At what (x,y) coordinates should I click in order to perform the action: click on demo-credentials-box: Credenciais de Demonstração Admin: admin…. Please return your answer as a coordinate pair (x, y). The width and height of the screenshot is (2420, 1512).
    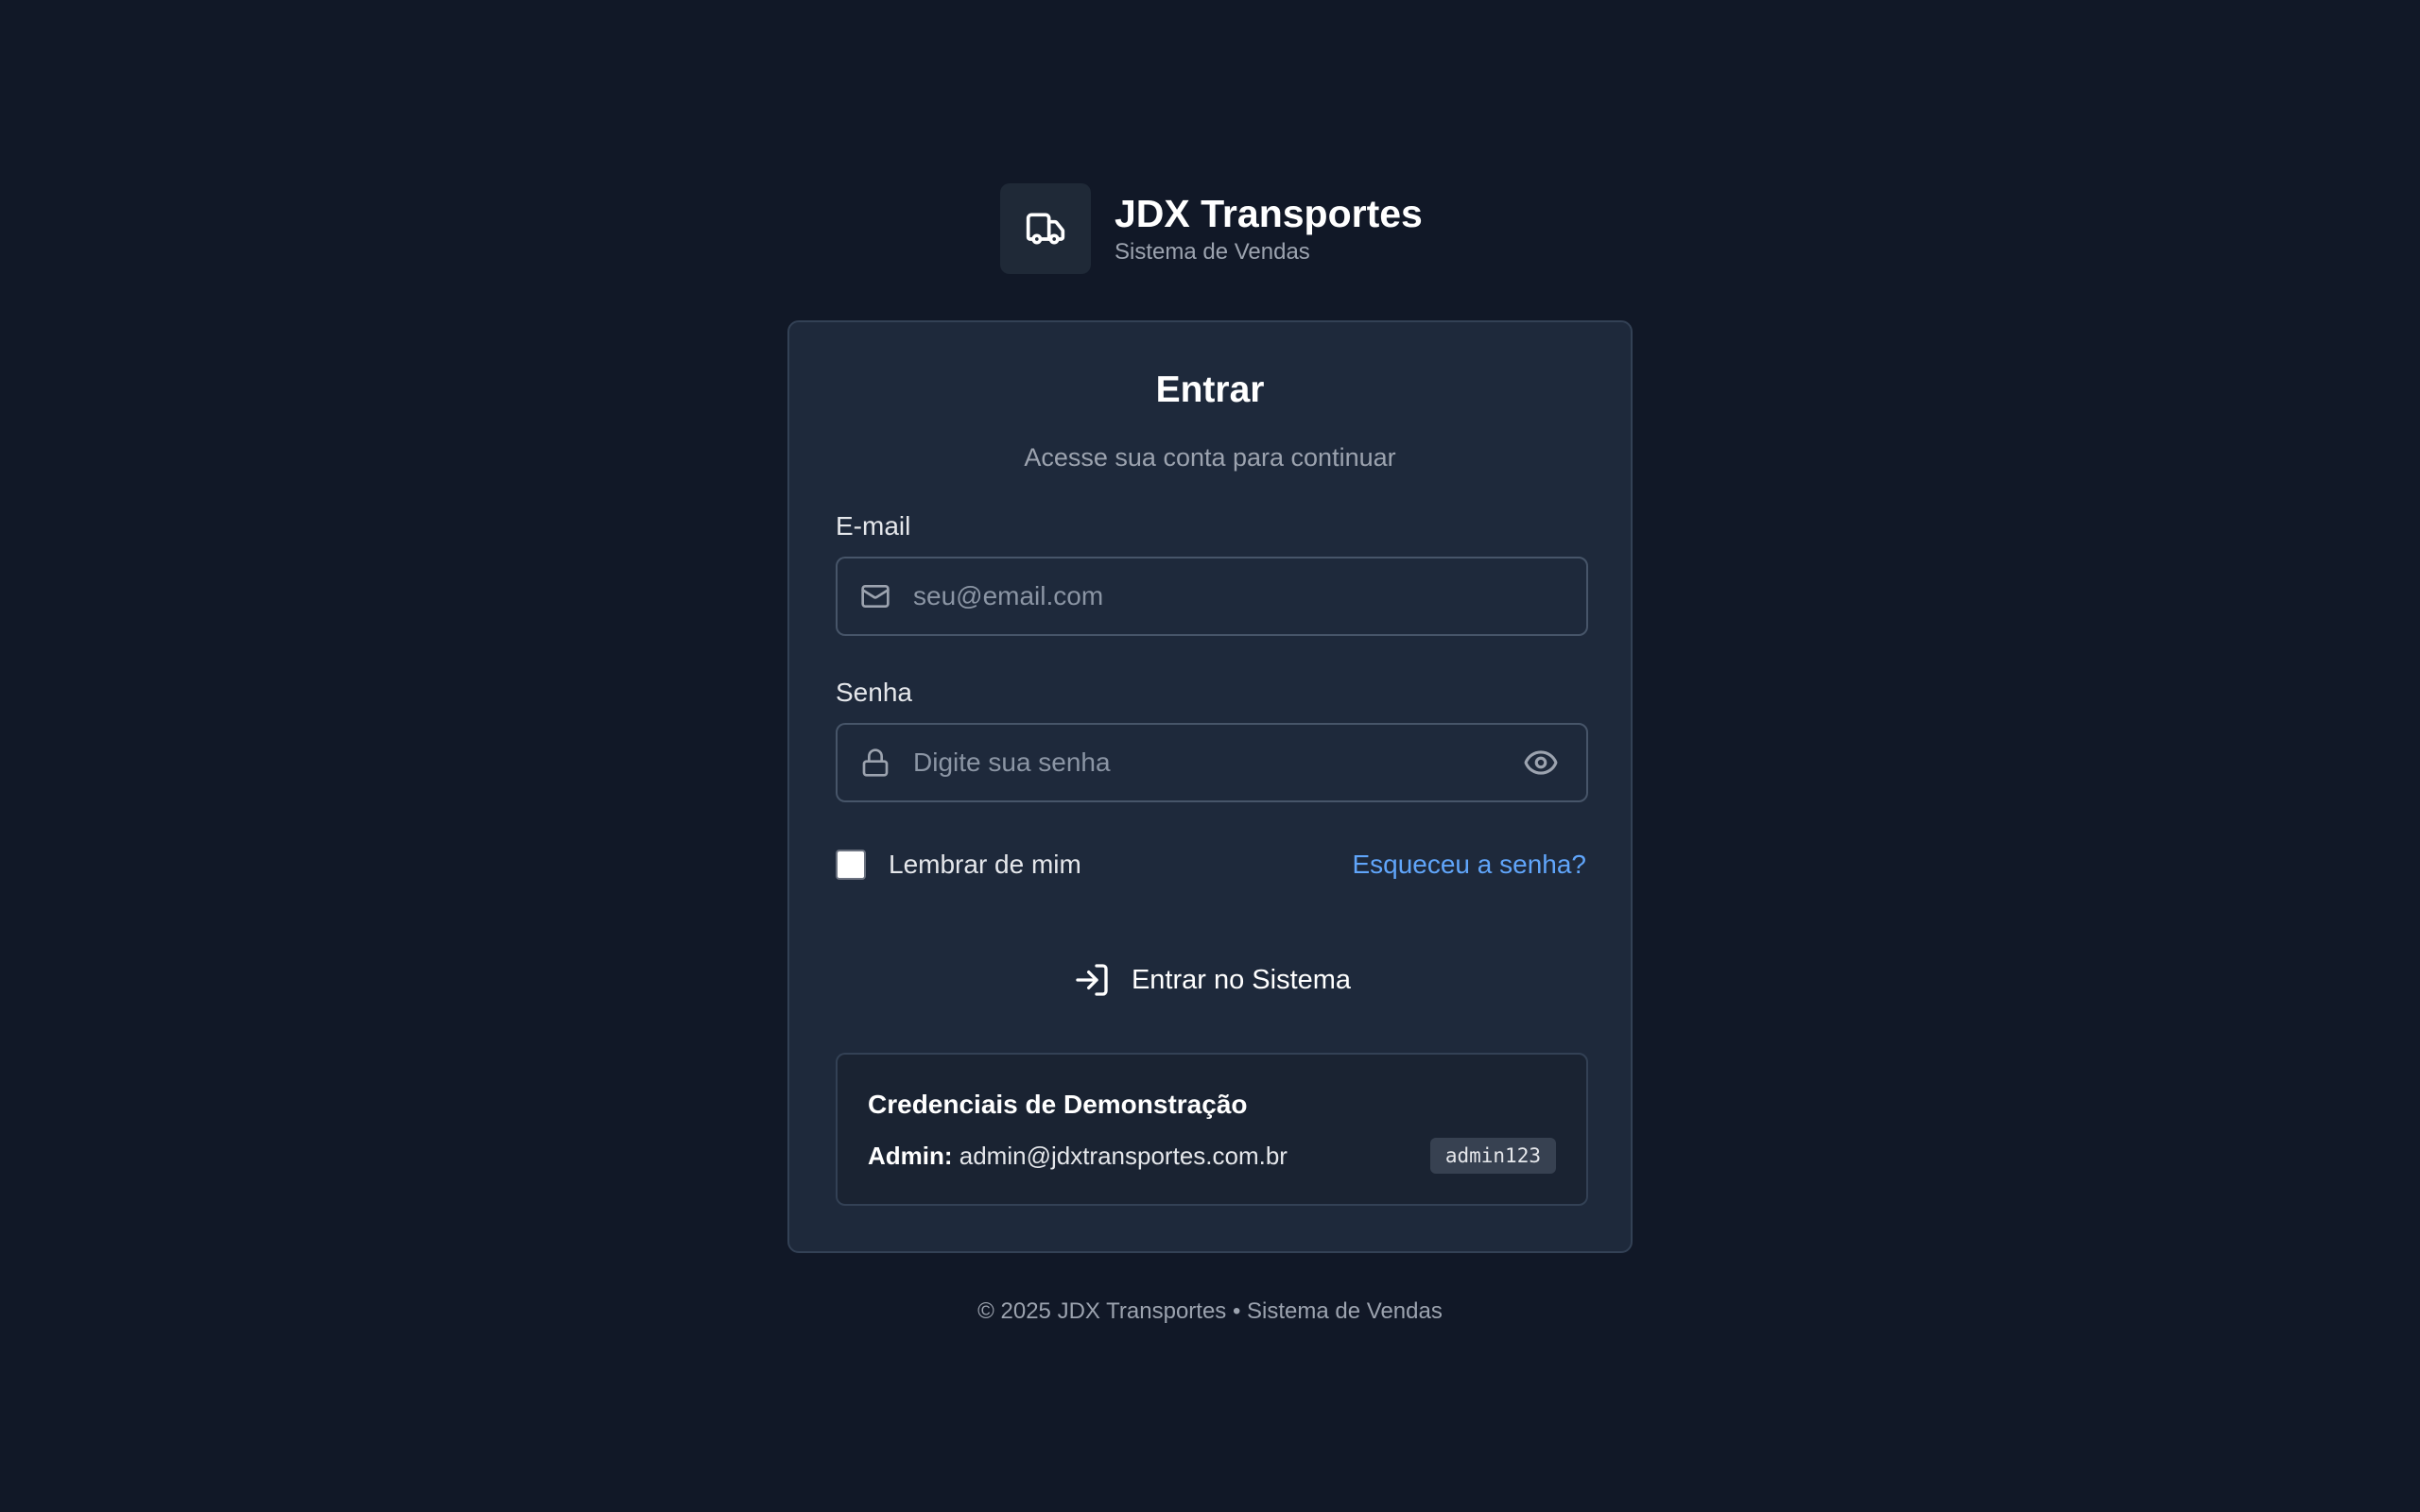
    Looking at the image, I should click on (1212, 1129).